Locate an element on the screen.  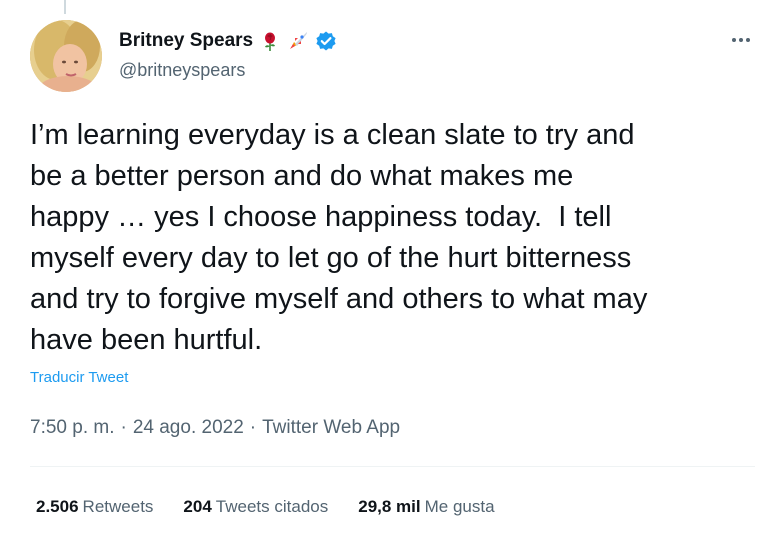
likes-count: 29,8 mil is located at coordinates (389, 506).